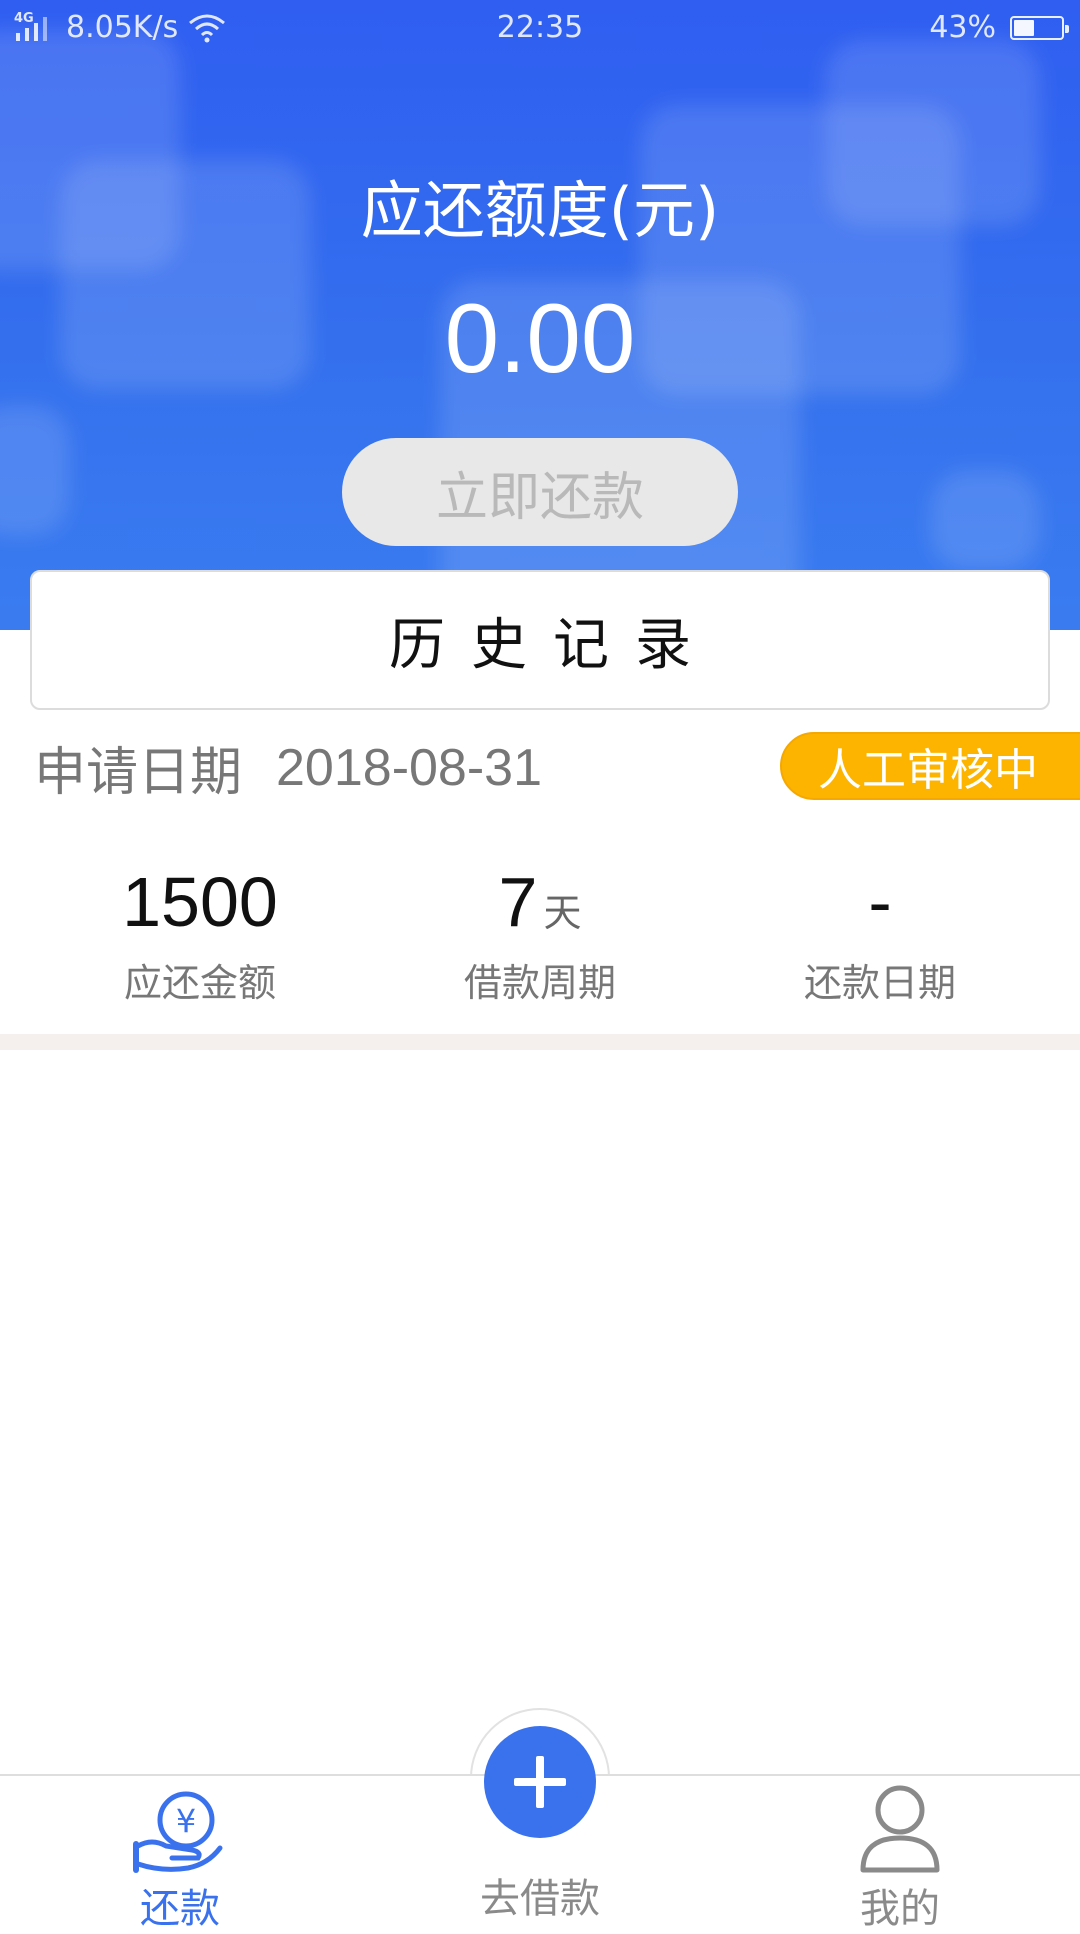 The height and width of the screenshot is (1934, 1080). Describe the element at coordinates (540, 902) in the screenshot. I see `stat-value: 7天` at that location.